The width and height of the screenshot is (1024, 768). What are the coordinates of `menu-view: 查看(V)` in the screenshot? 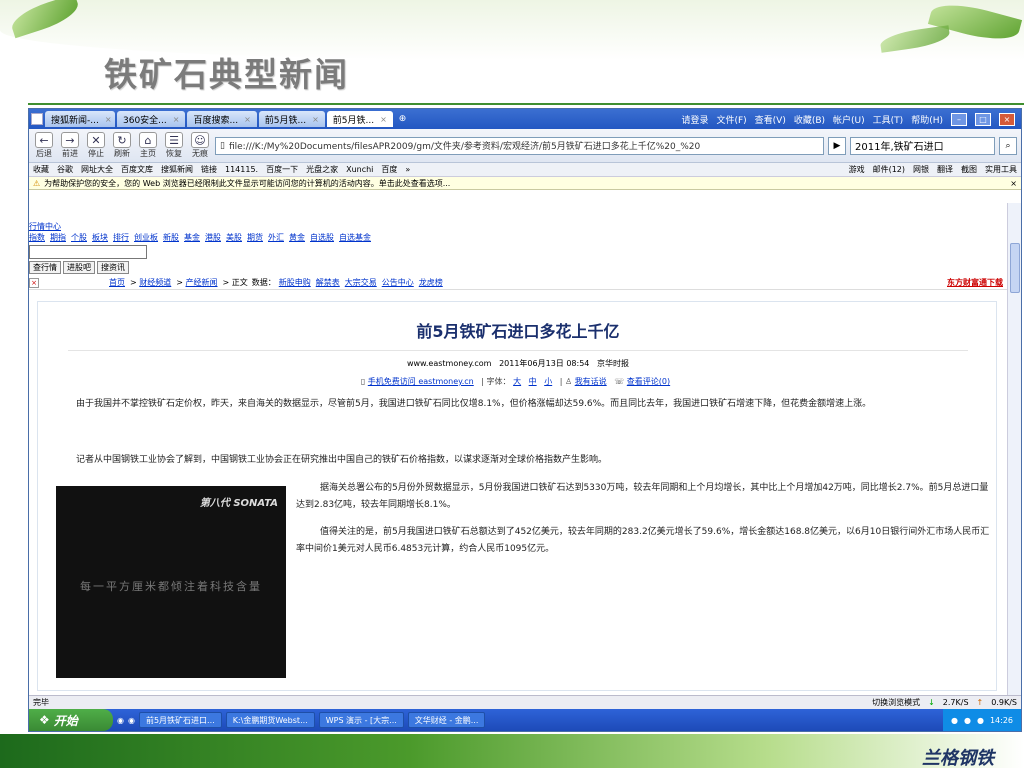 It's located at (770, 119).